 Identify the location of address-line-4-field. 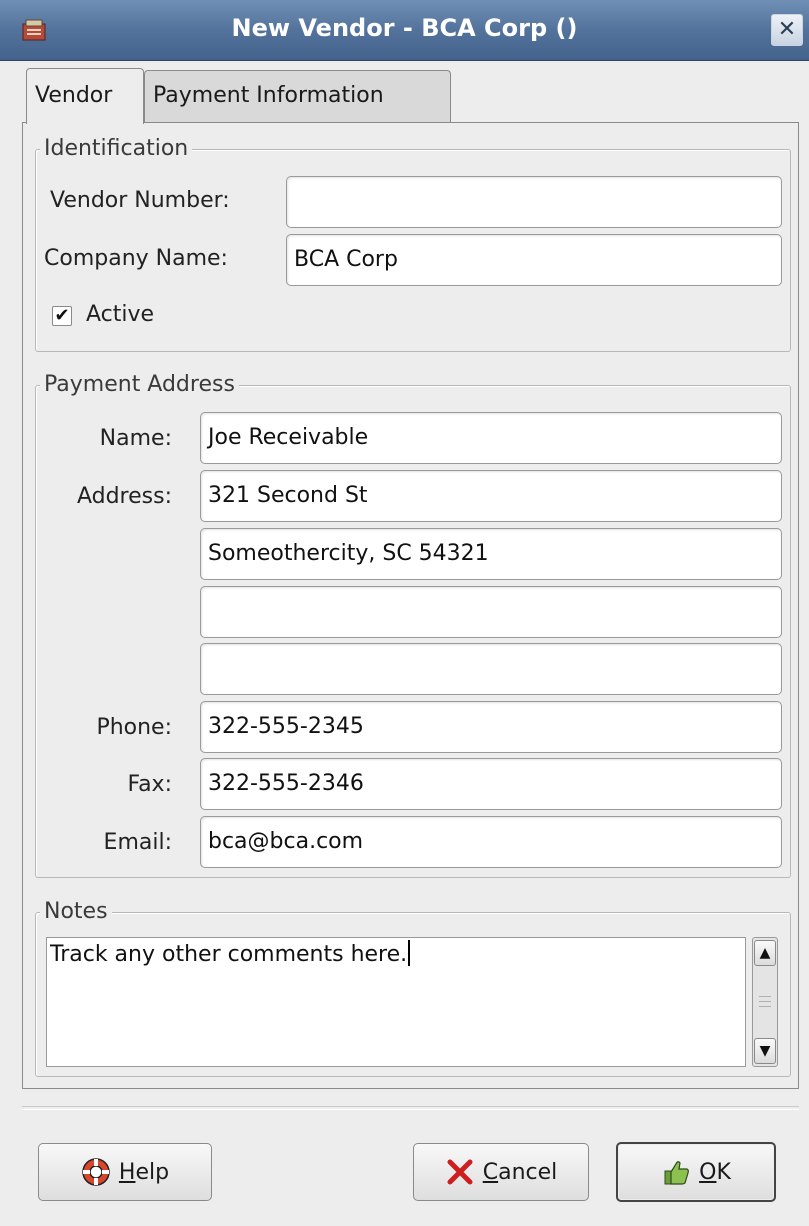
(491, 669).